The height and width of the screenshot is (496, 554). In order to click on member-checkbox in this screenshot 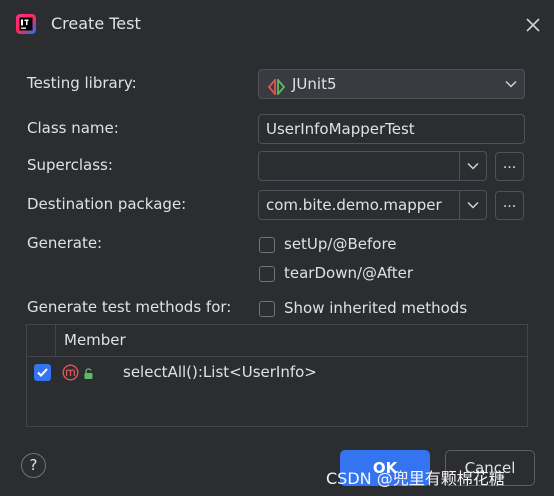, I will do `click(42, 372)`.